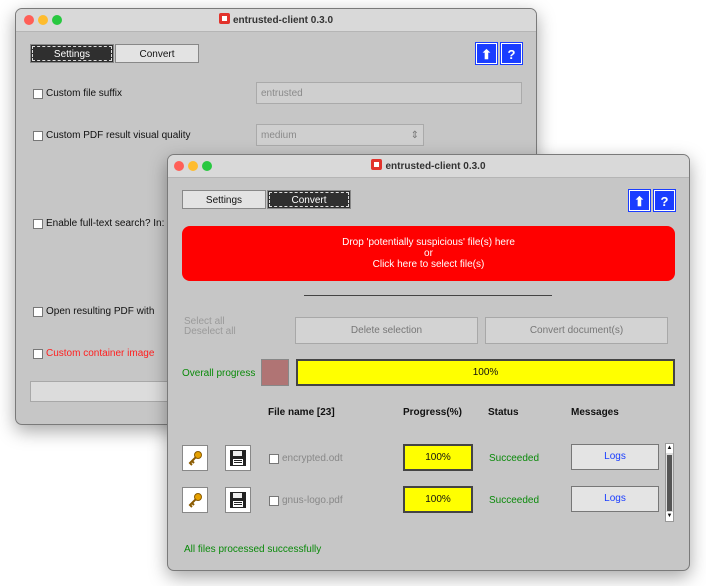 The width and height of the screenshot is (706, 586). What do you see at coordinates (105, 223) in the screenshot?
I see `checkbox-label: Enable full-text search? In:` at bounding box center [105, 223].